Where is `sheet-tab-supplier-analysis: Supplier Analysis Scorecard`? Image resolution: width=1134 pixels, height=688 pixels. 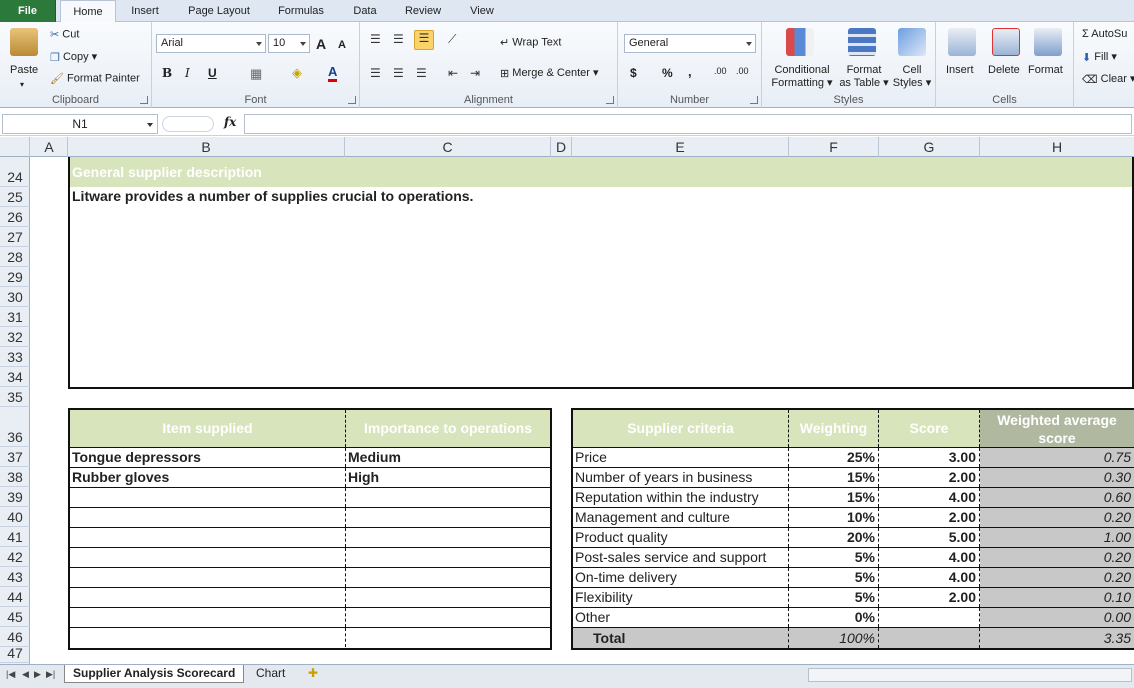
sheet-tab-supplier-analysis: Supplier Analysis Scorecard is located at coordinates (154, 674).